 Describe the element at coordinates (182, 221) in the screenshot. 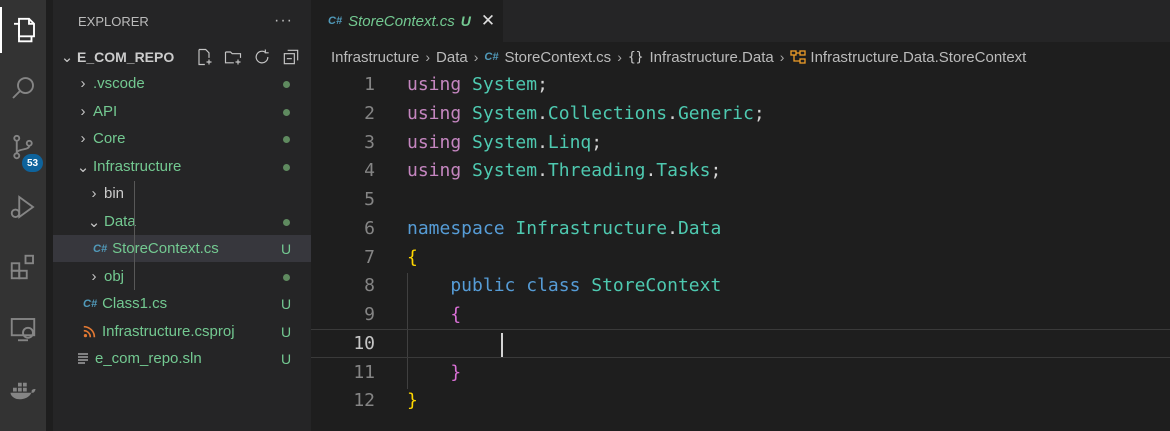

I see `tree-folder-data: ⌄ Data` at that location.